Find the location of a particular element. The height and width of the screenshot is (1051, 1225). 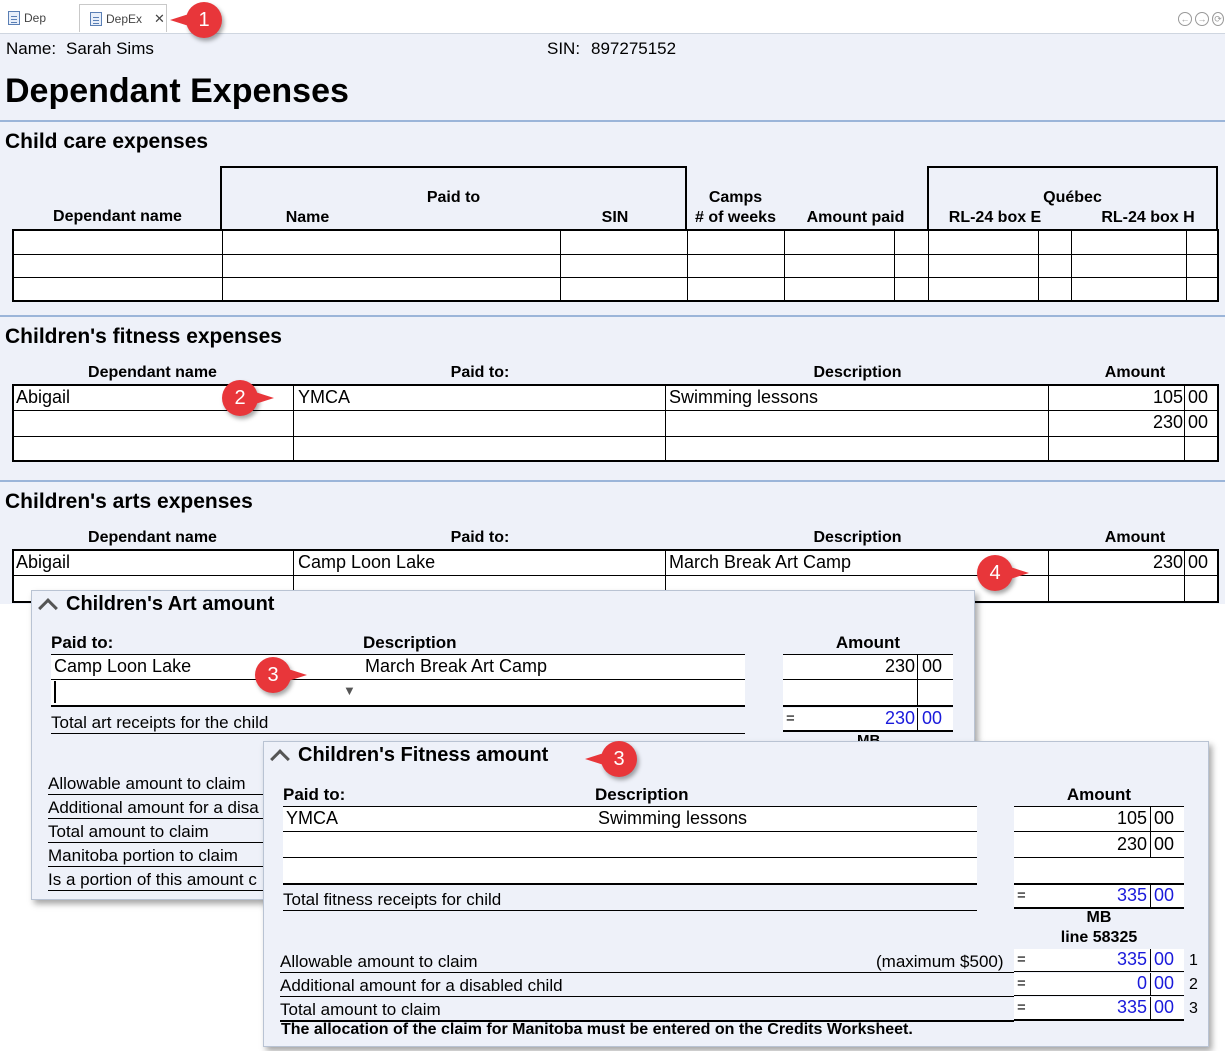

col-rl24-box-e: RL-24 box E is located at coordinates (995, 217).